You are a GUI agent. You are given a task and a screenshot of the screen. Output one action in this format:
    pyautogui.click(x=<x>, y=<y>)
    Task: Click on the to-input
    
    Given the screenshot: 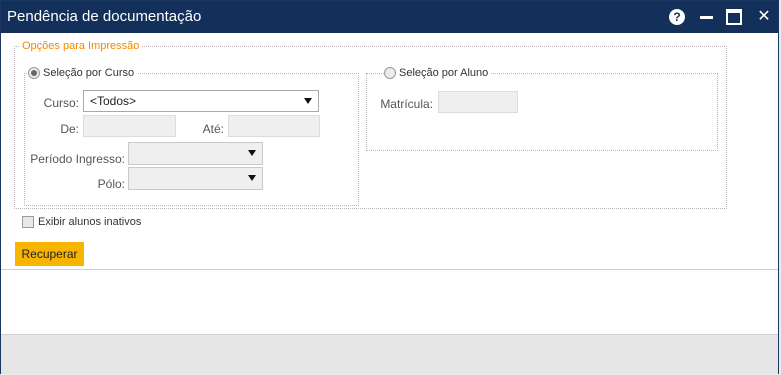 What is the action you would take?
    pyautogui.click(x=274, y=126)
    